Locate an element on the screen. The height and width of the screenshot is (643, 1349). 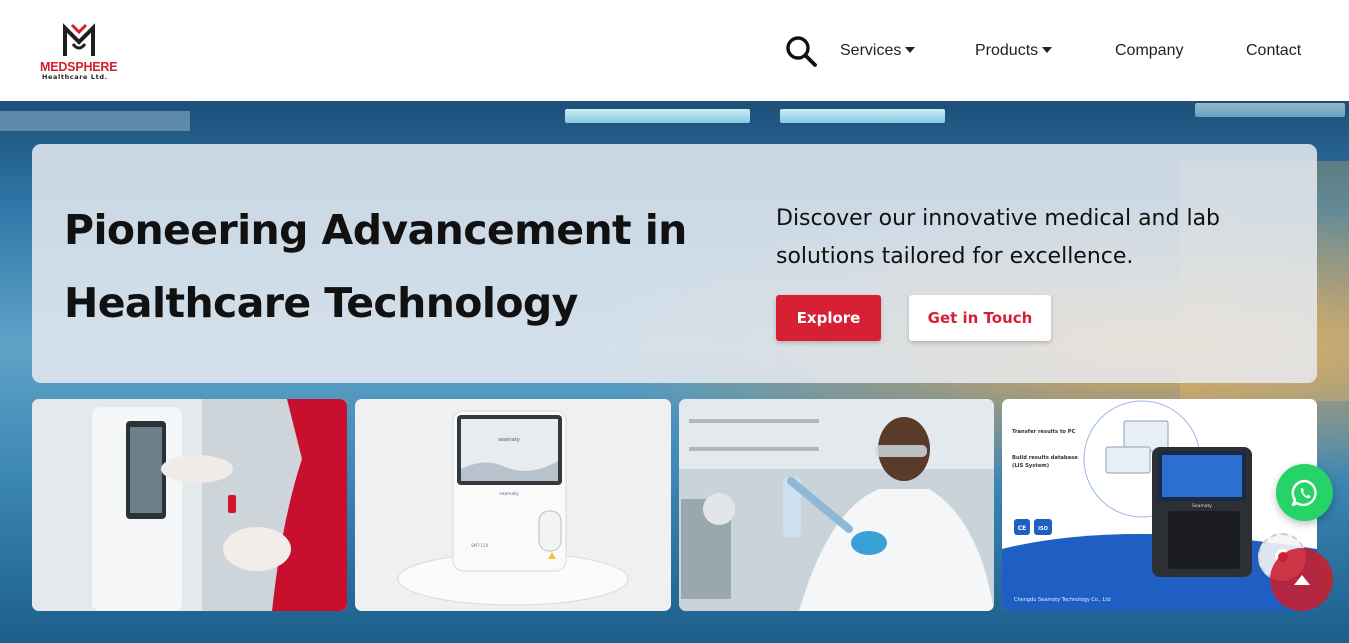
image-card-analyzer-touch is located at coordinates (189, 505).